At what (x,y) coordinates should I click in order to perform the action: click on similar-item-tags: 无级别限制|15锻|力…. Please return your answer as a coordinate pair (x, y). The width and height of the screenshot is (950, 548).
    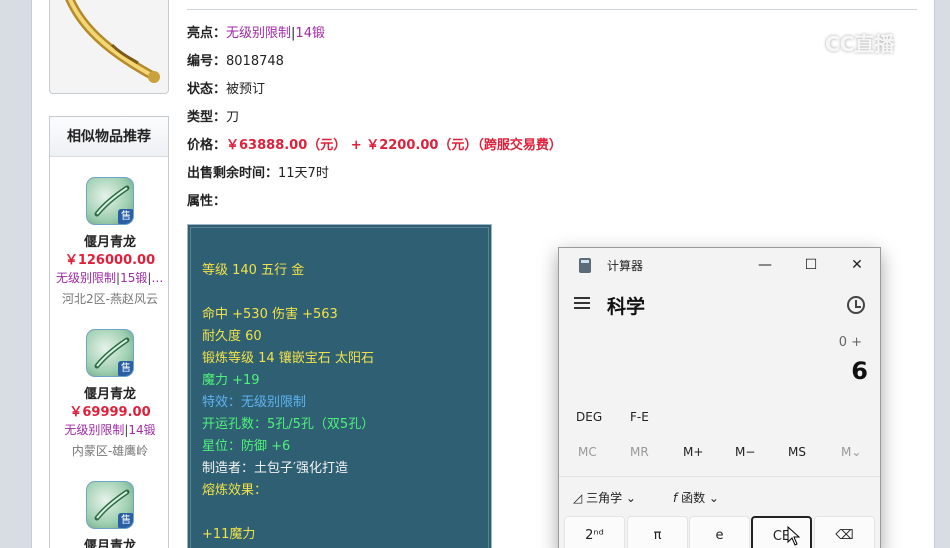
    Looking at the image, I should click on (113, 278).